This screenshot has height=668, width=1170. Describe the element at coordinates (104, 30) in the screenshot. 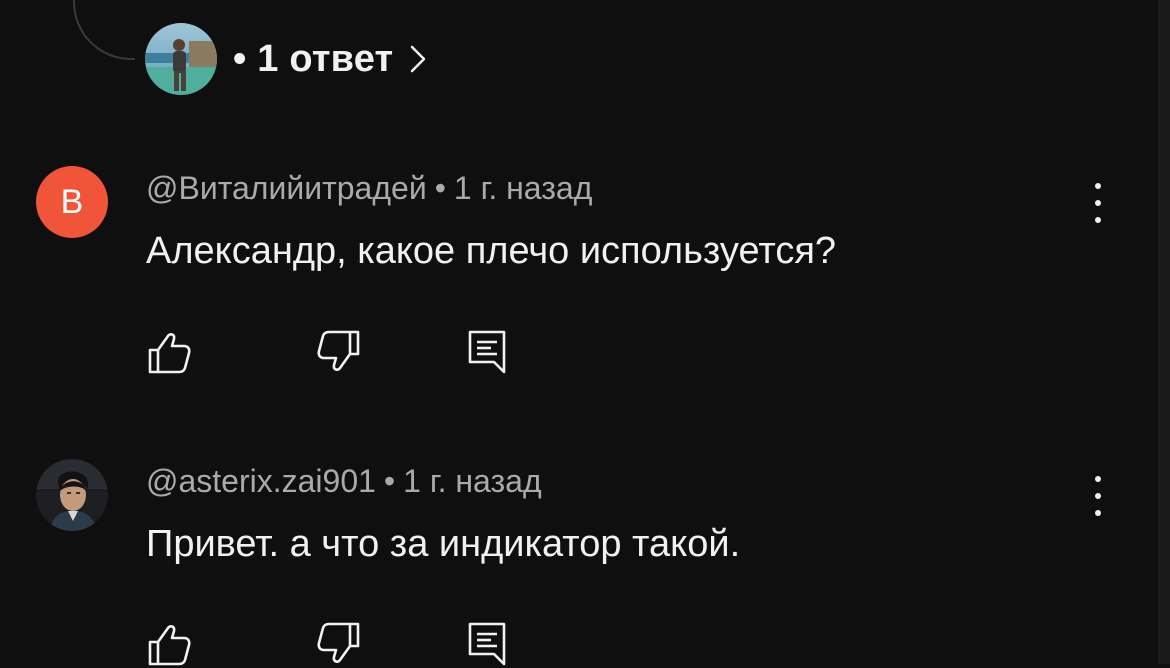

I see `thread-connector-line` at that location.